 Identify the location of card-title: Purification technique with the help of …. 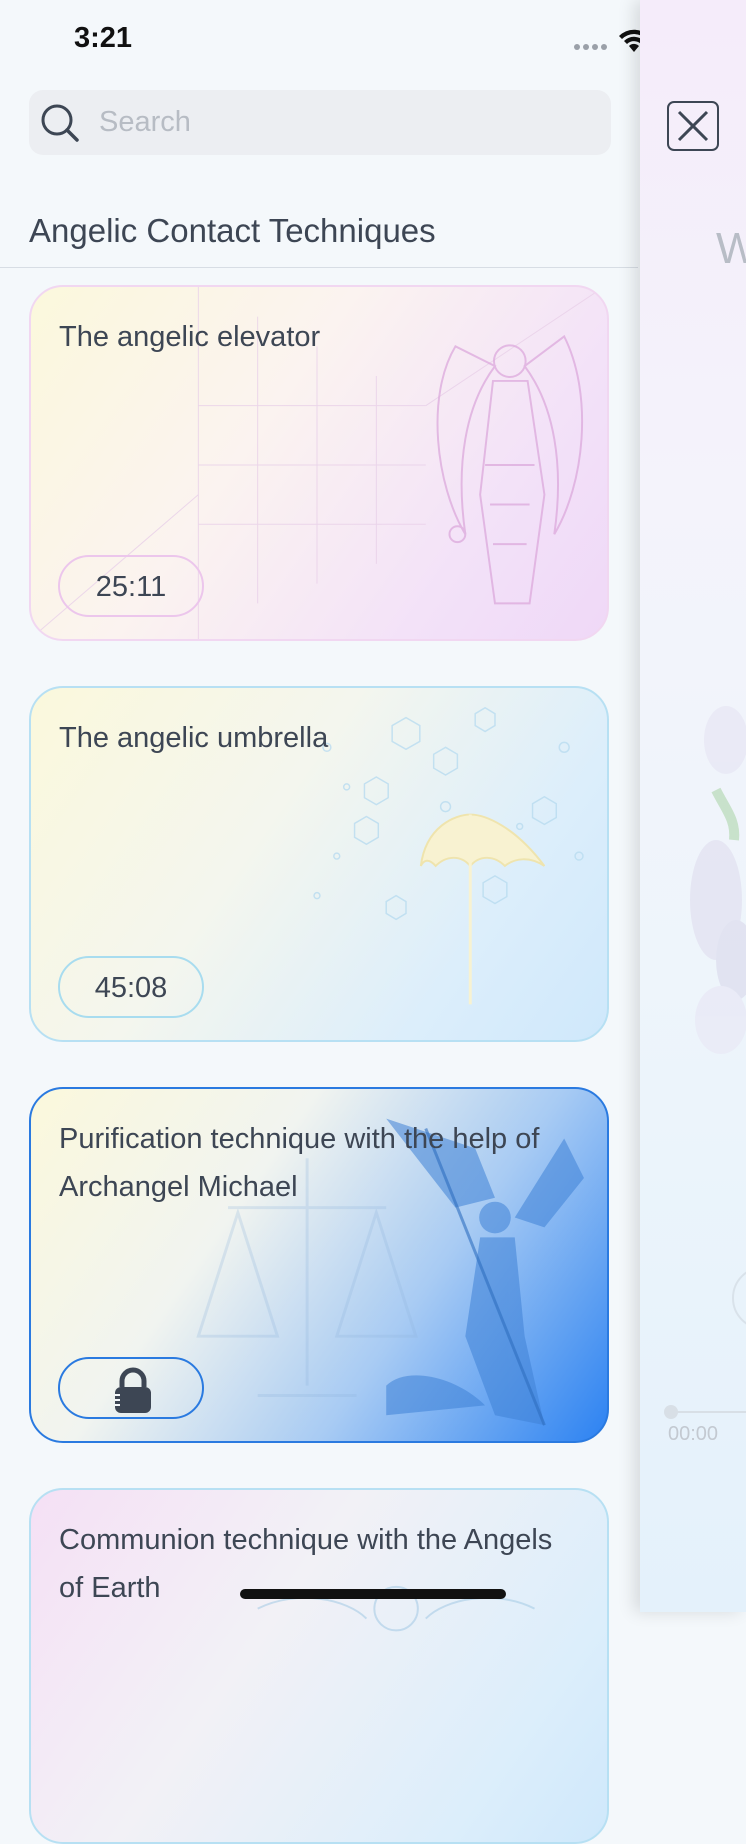
(299, 1163).